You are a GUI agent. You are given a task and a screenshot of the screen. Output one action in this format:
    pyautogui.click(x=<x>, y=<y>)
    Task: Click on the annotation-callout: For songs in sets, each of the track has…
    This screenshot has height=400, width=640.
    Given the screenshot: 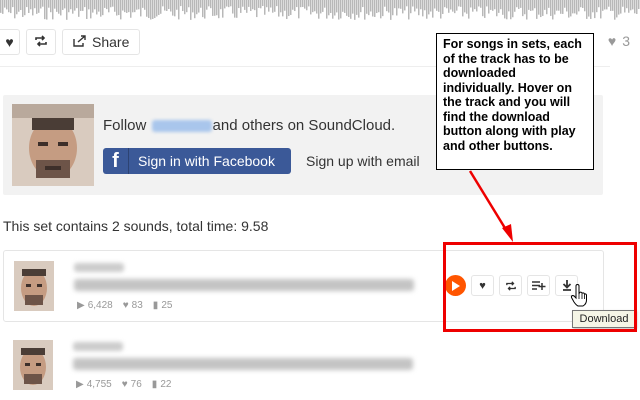 What is the action you would take?
    pyautogui.click(x=515, y=101)
    